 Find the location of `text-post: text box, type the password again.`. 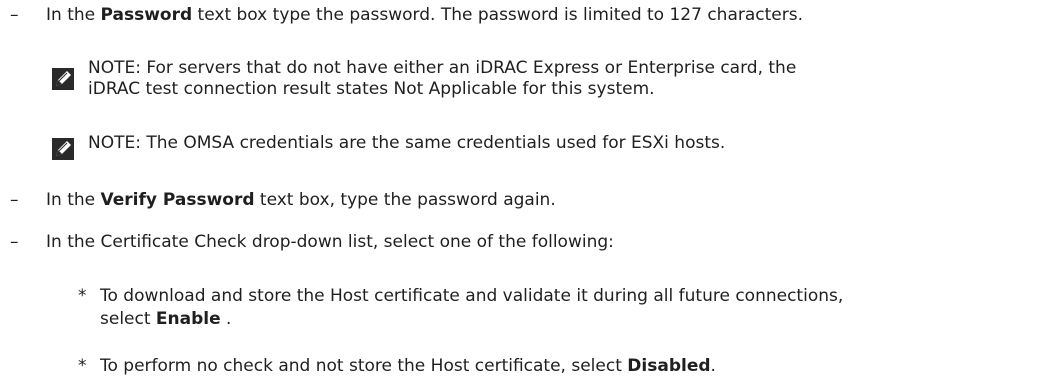

text-post: text box, type the password again. is located at coordinates (405, 200).